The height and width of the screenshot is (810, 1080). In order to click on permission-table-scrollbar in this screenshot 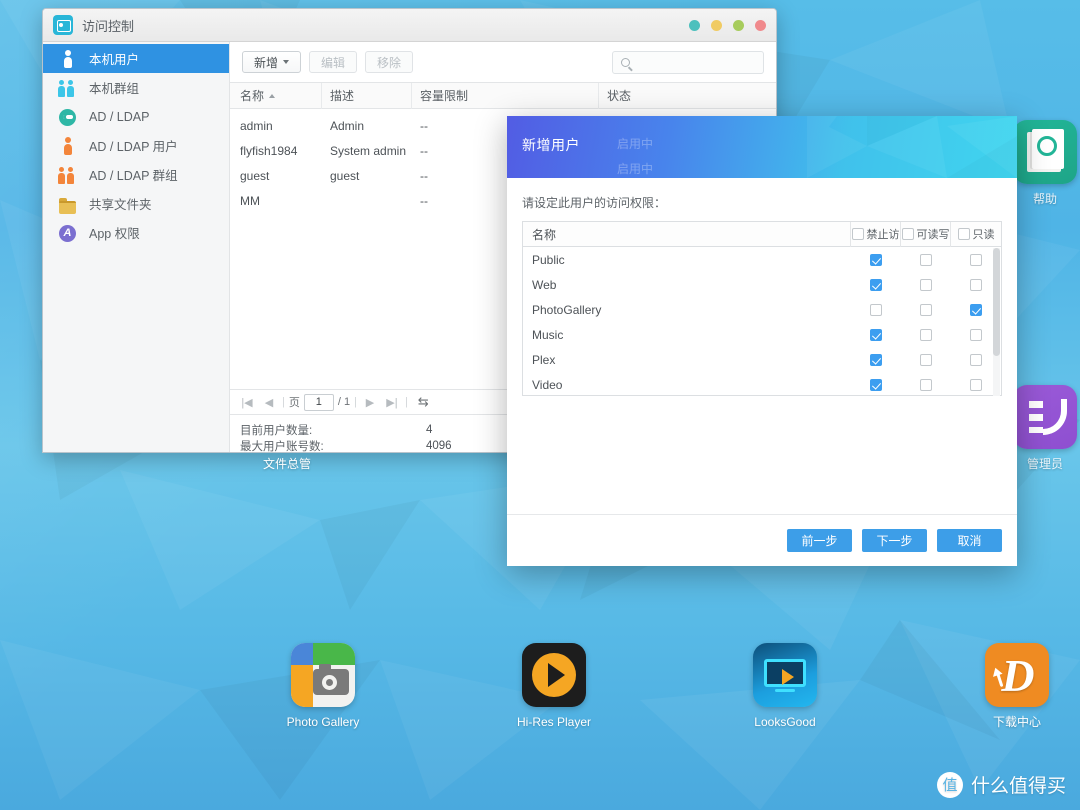, I will do `click(996, 322)`.